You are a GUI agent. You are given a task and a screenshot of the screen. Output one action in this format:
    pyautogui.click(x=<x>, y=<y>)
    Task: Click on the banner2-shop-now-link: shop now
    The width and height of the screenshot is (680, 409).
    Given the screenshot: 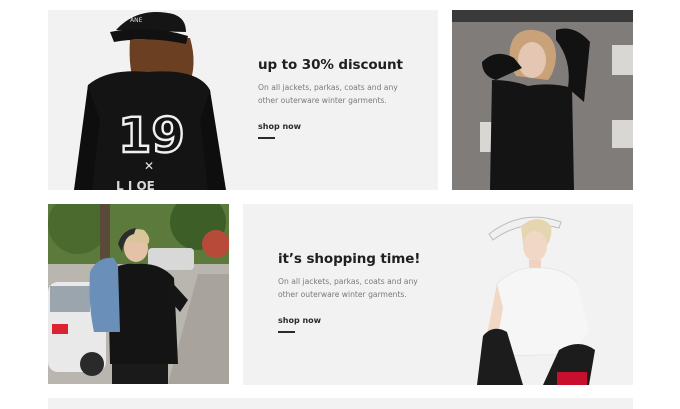 What is the action you would take?
    pyautogui.click(x=299, y=324)
    